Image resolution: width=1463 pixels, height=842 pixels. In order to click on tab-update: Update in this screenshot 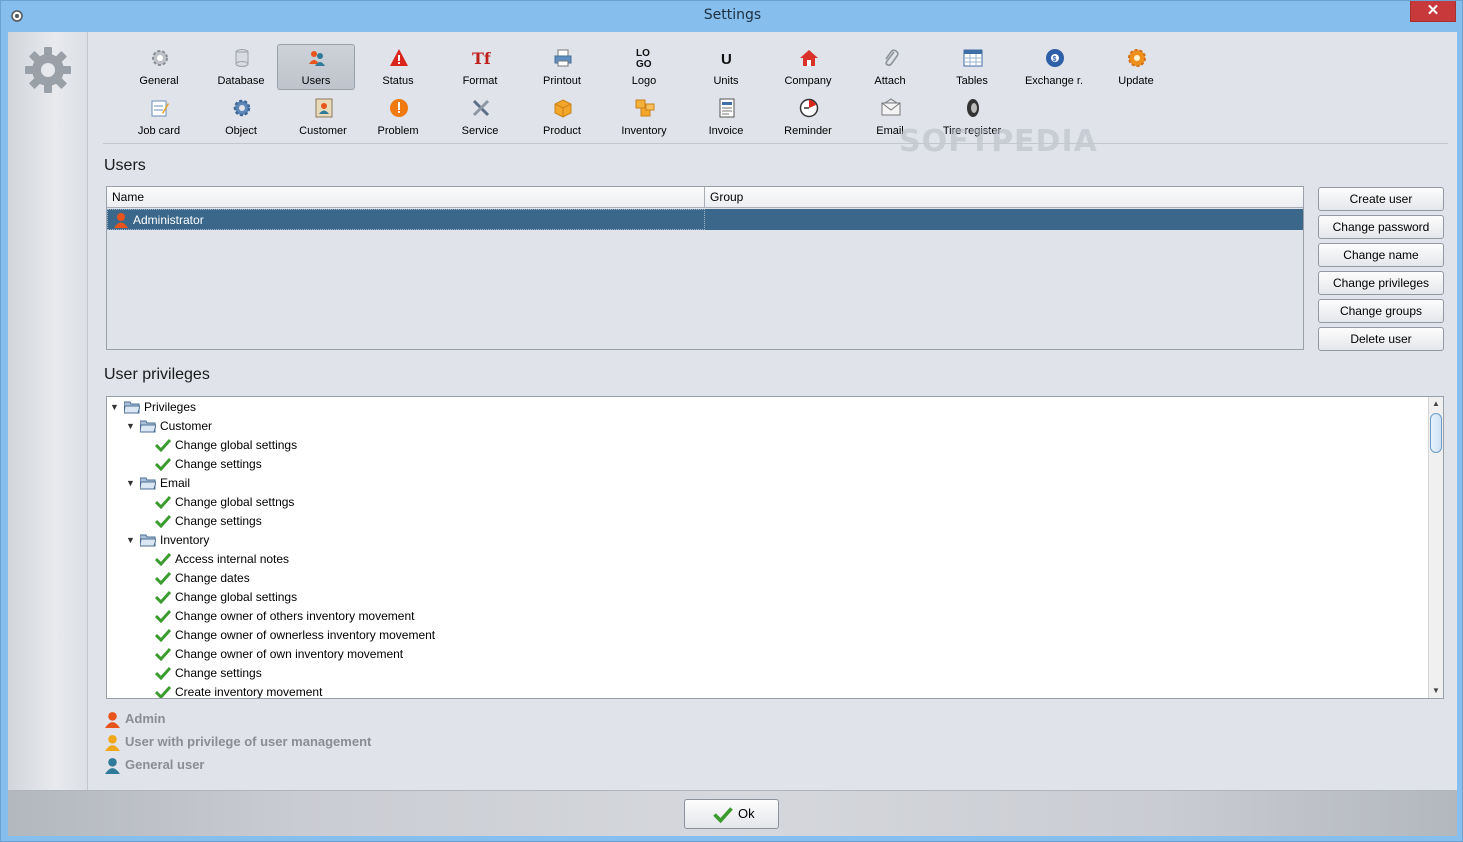, I will do `click(1136, 67)`.